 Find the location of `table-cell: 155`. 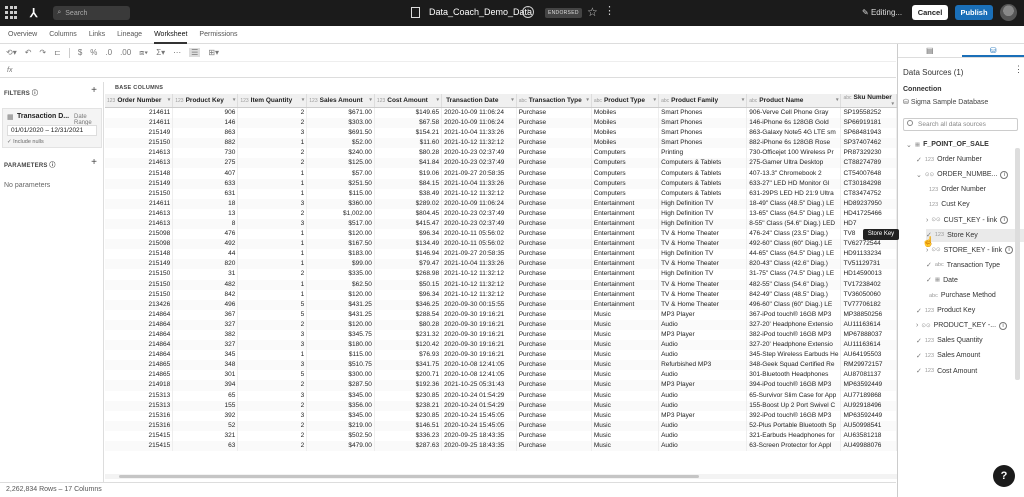

table-cell: 155 is located at coordinates (205, 405).